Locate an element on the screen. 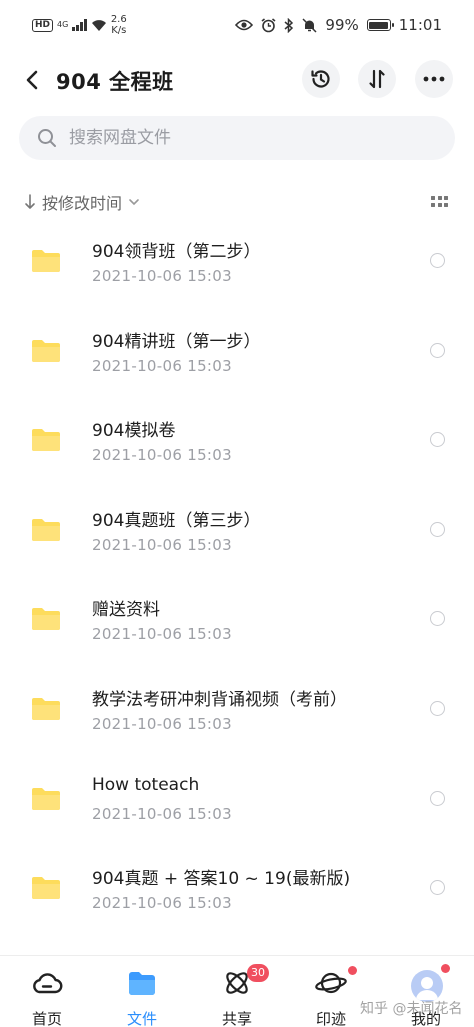  chevron-down-icon is located at coordinates (134, 202).